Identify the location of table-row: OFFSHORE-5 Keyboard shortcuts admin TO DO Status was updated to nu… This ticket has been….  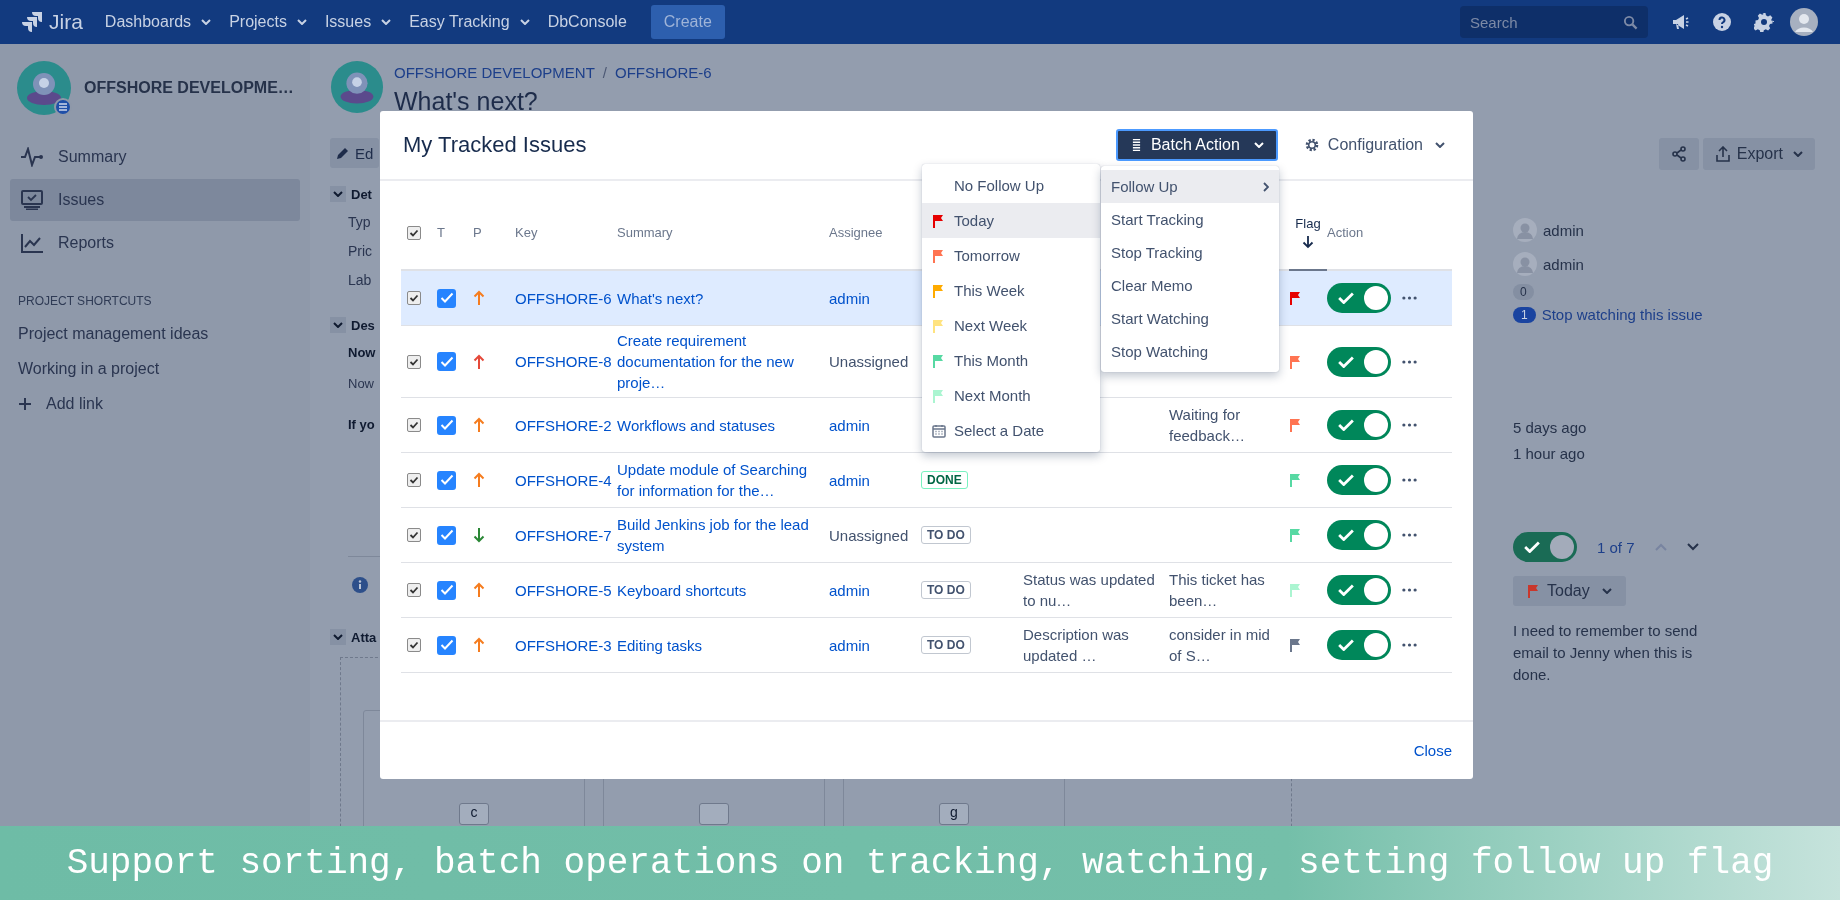
(926, 590).